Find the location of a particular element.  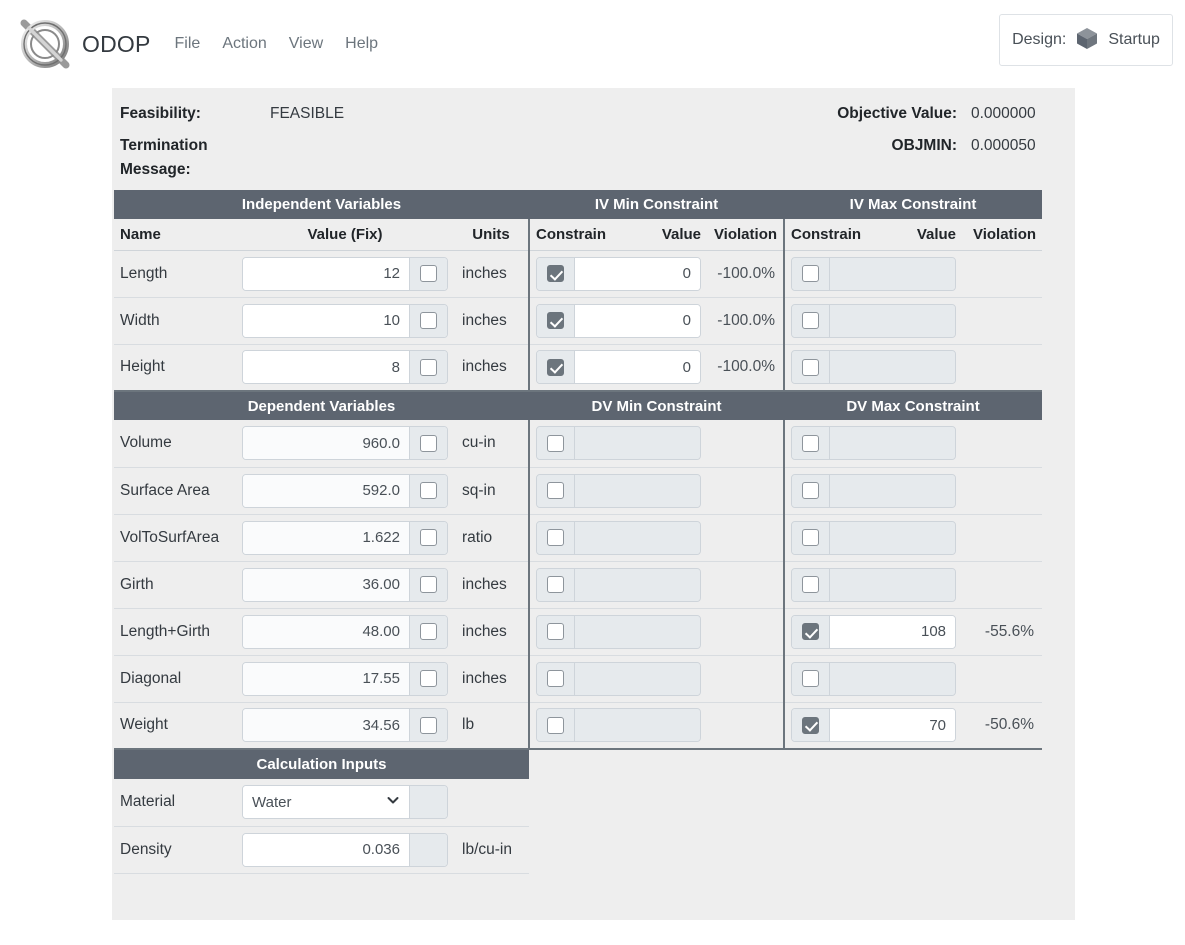

dv-value-group: 1.622 is located at coordinates (345, 537).